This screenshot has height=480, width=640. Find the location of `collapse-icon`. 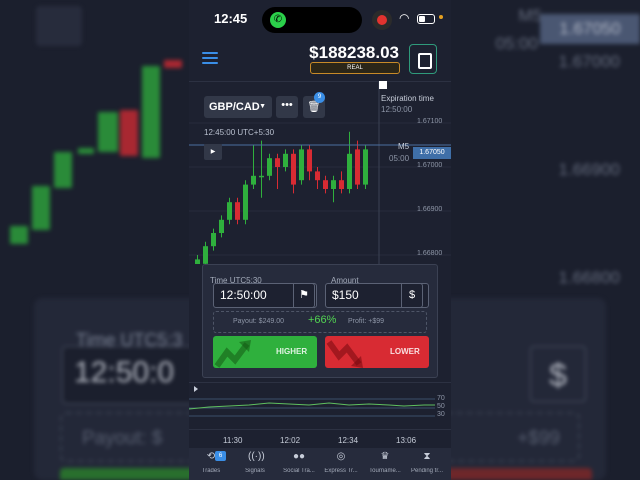

collapse-icon is located at coordinates (196, 389).